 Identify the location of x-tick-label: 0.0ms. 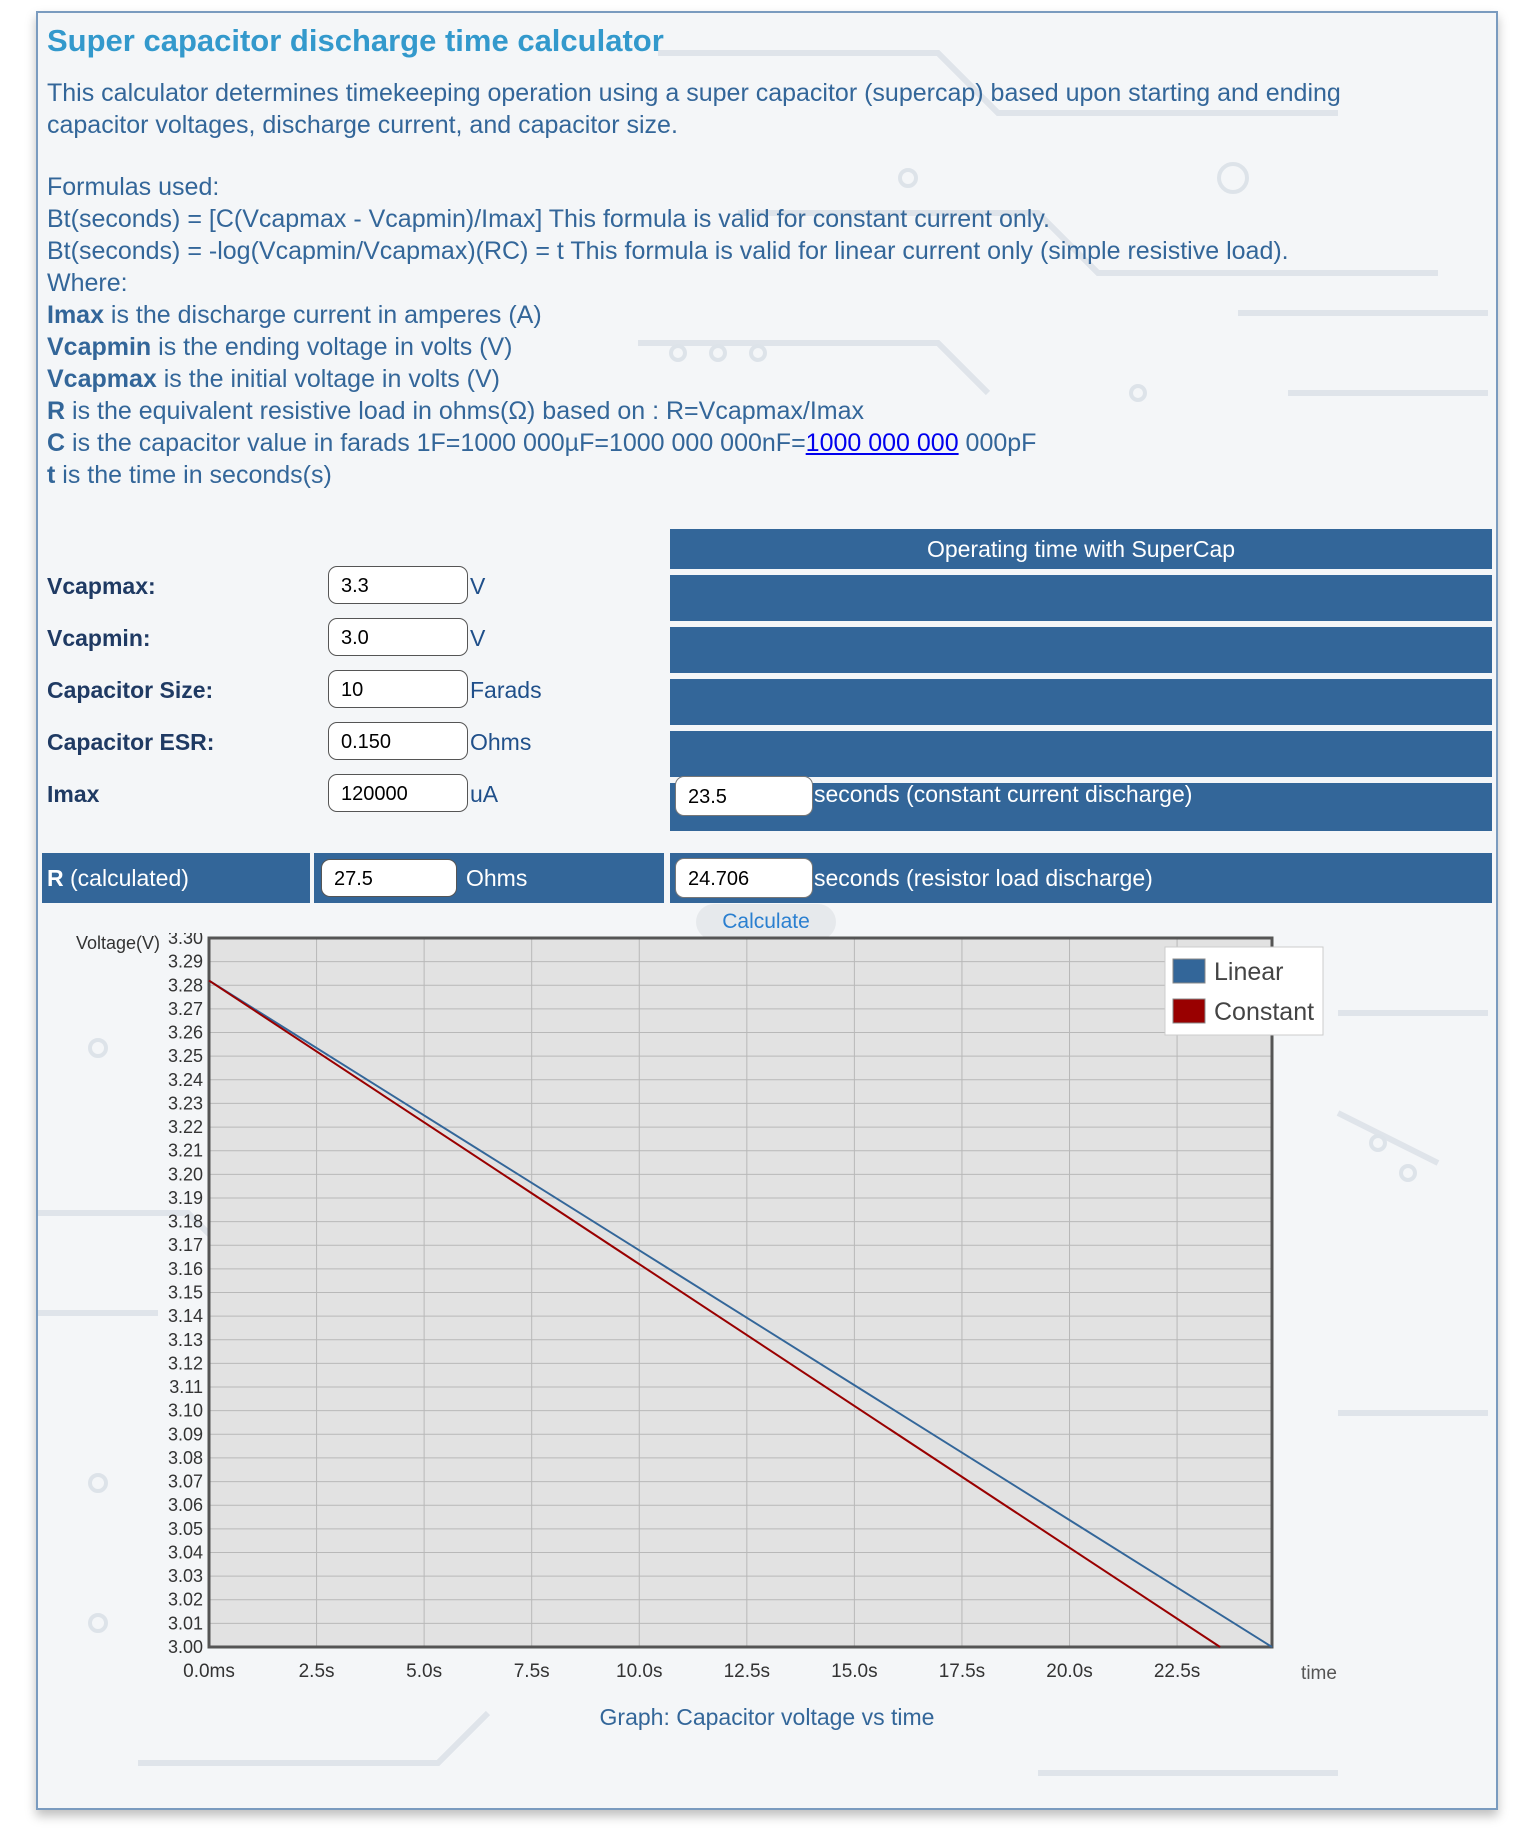
(209, 1671).